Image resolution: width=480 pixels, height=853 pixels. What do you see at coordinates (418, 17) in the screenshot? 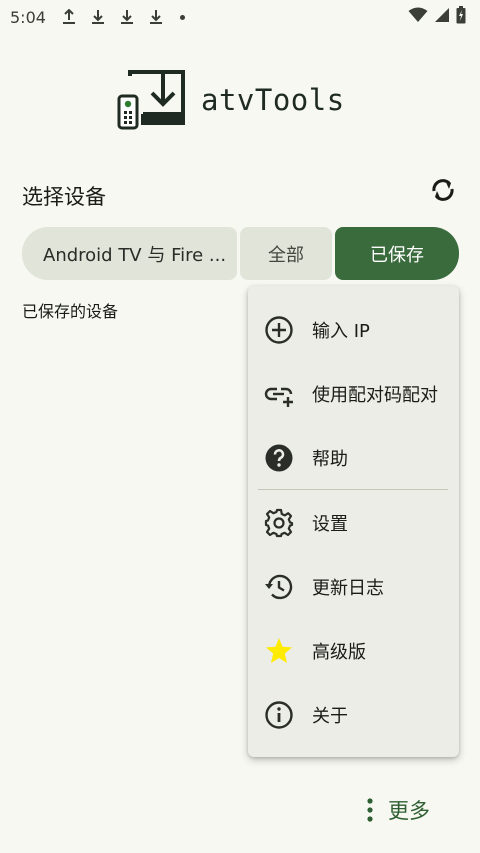
I see `wifi-icon` at bounding box center [418, 17].